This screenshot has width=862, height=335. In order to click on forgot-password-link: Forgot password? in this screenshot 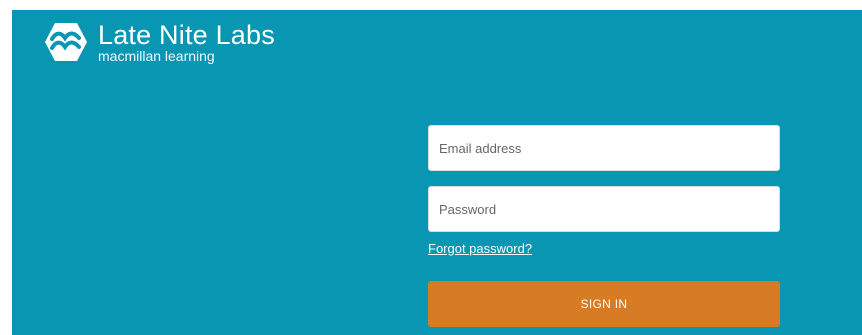, I will do `click(480, 248)`.